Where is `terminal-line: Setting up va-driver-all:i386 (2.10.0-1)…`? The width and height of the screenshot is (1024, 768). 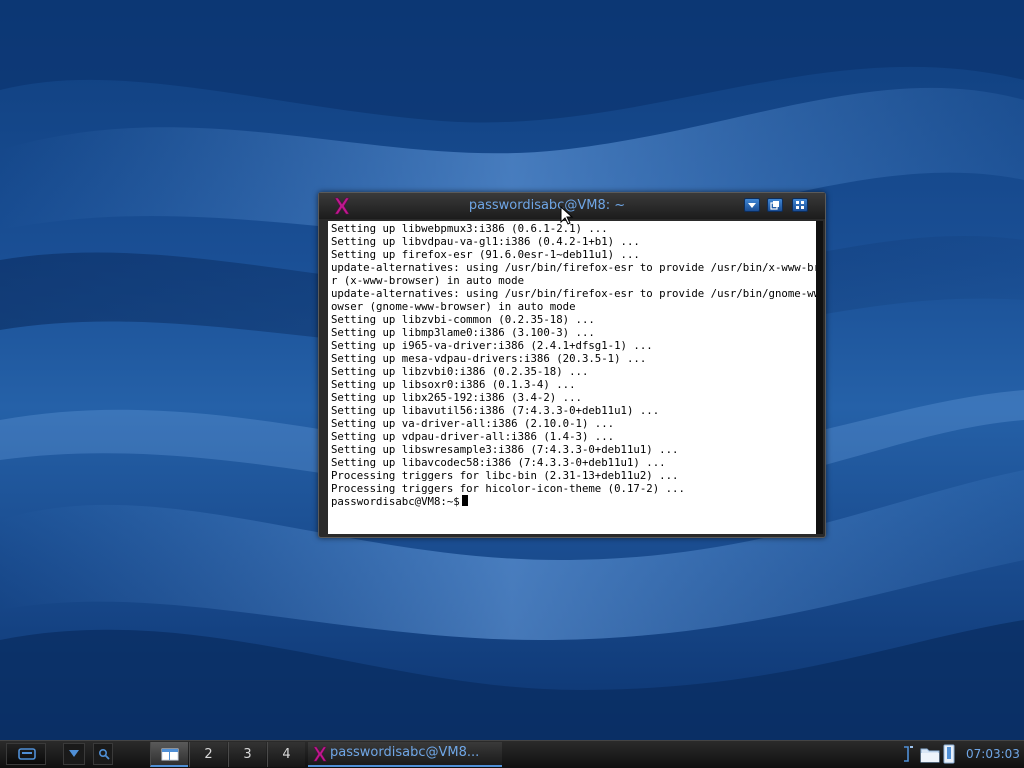
terminal-line: Setting up va-driver-all:i386 (2.10.0-1)… is located at coordinates (473, 423).